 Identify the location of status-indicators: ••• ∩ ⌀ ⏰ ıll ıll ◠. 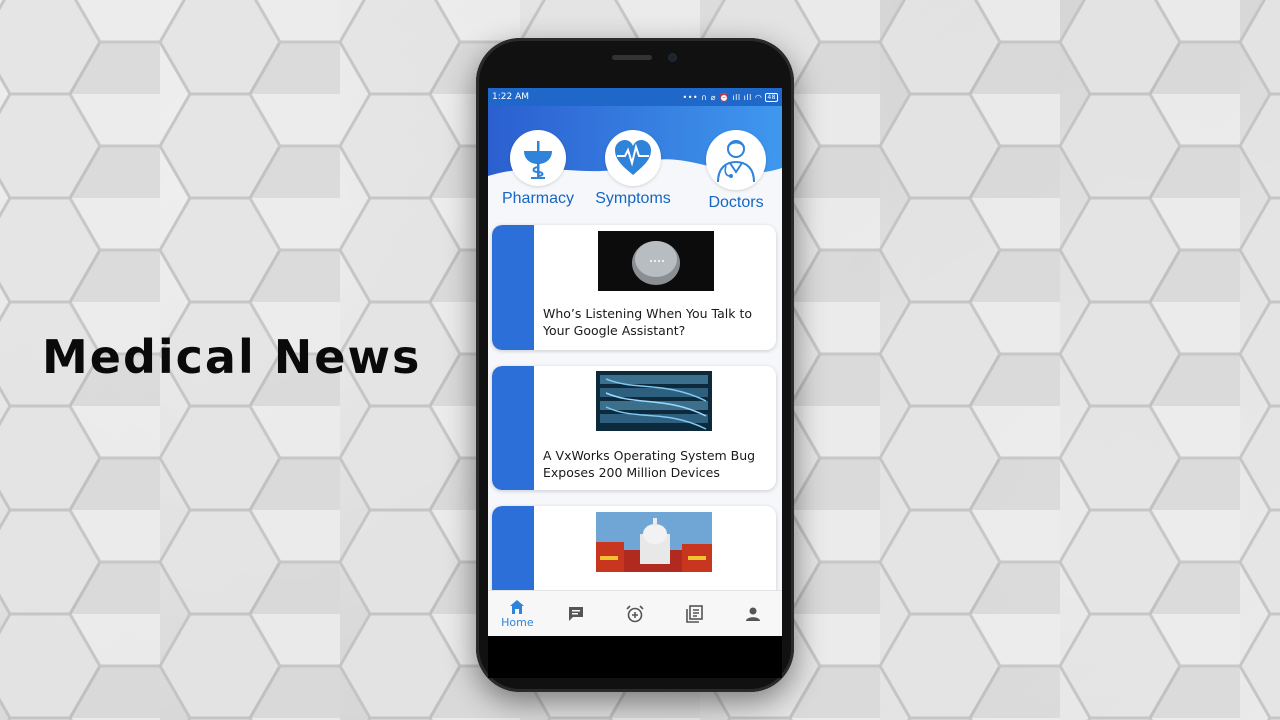
(722, 97).